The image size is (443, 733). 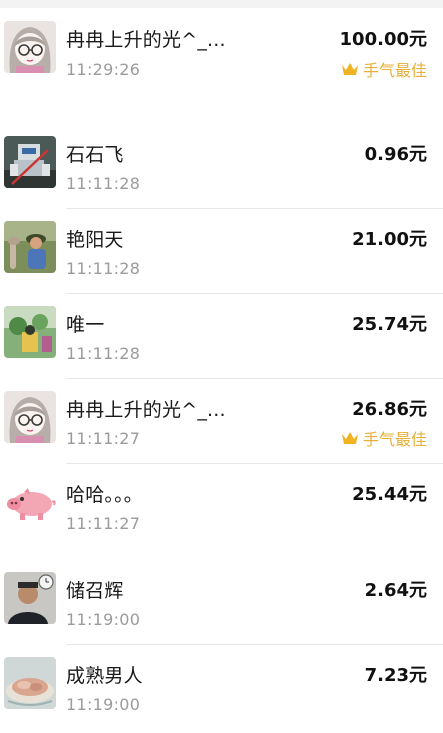 What do you see at coordinates (221, 602) in the screenshot?
I see `list-item: 储召辉 11:19:00 2.64元` at bounding box center [221, 602].